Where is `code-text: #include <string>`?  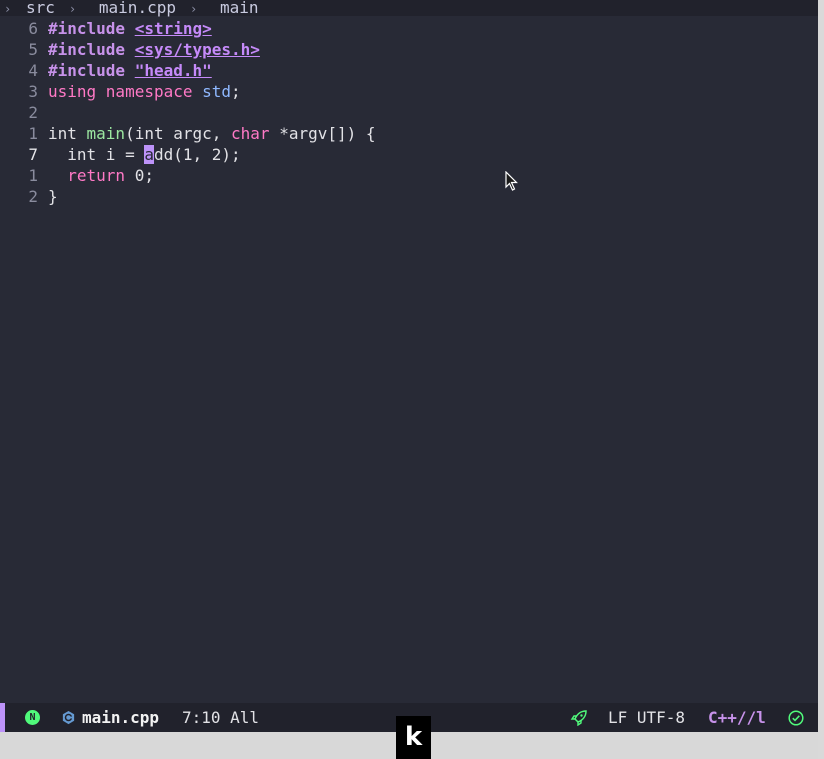
code-text: #include <string> is located at coordinates (130, 28).